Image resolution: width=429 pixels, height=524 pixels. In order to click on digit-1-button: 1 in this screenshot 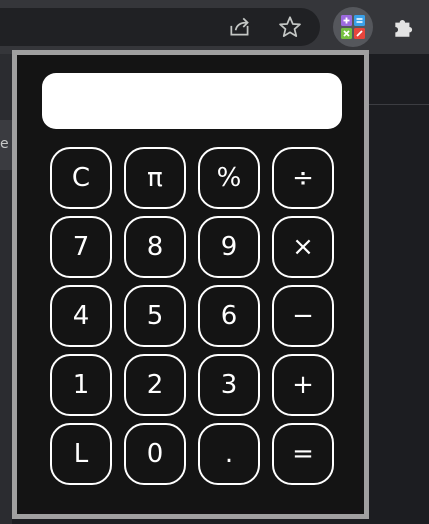, I will do `click(81, 385)`.